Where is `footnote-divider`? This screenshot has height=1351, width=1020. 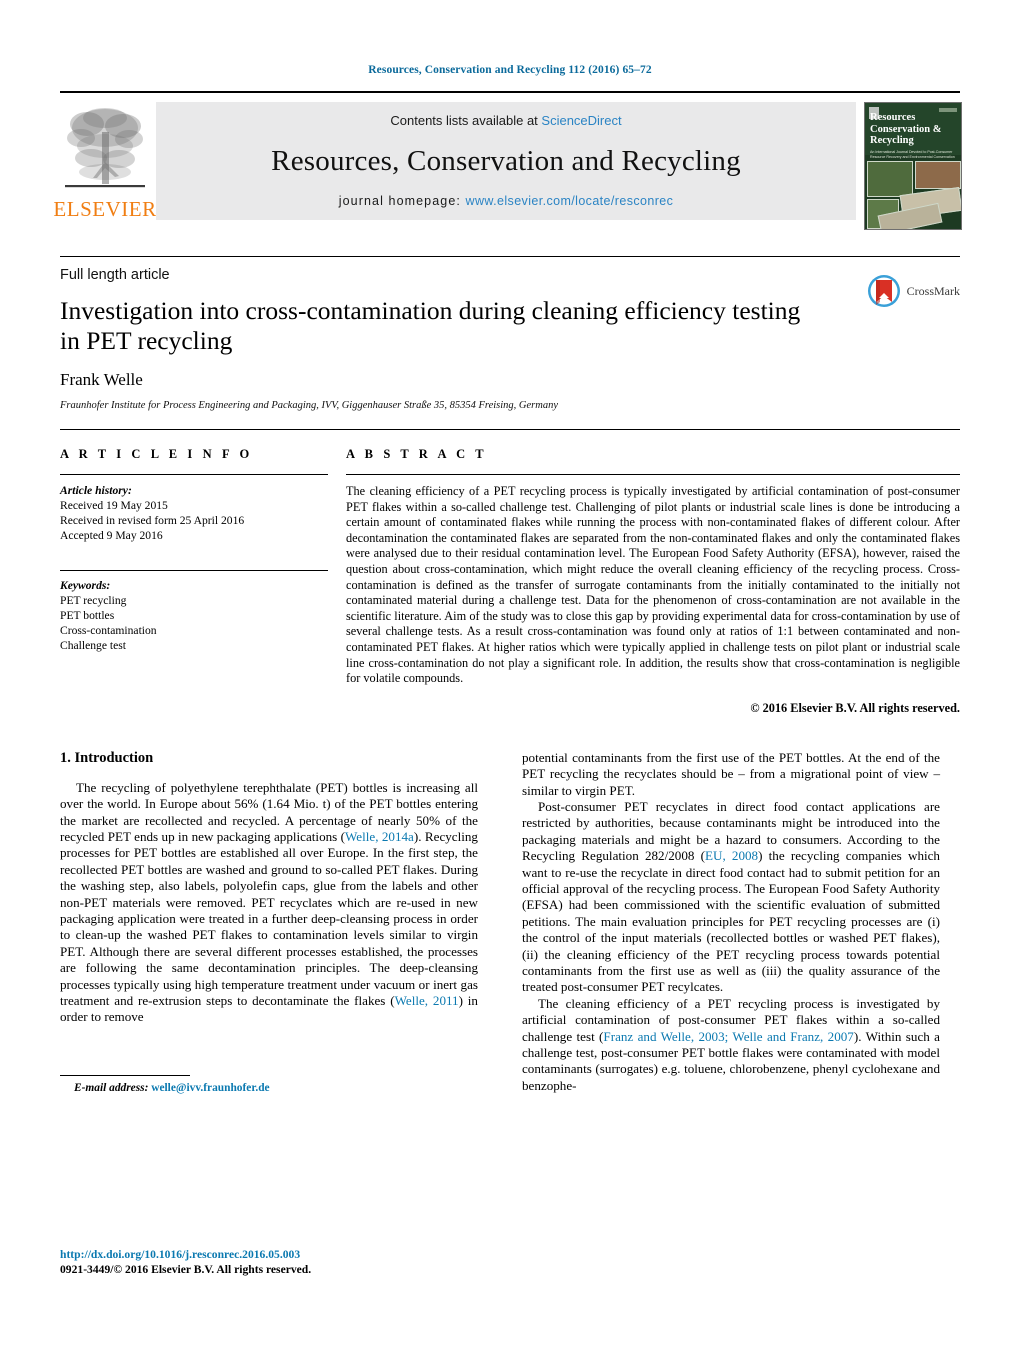 footnote-divider is located at coordinates (125, 1076).